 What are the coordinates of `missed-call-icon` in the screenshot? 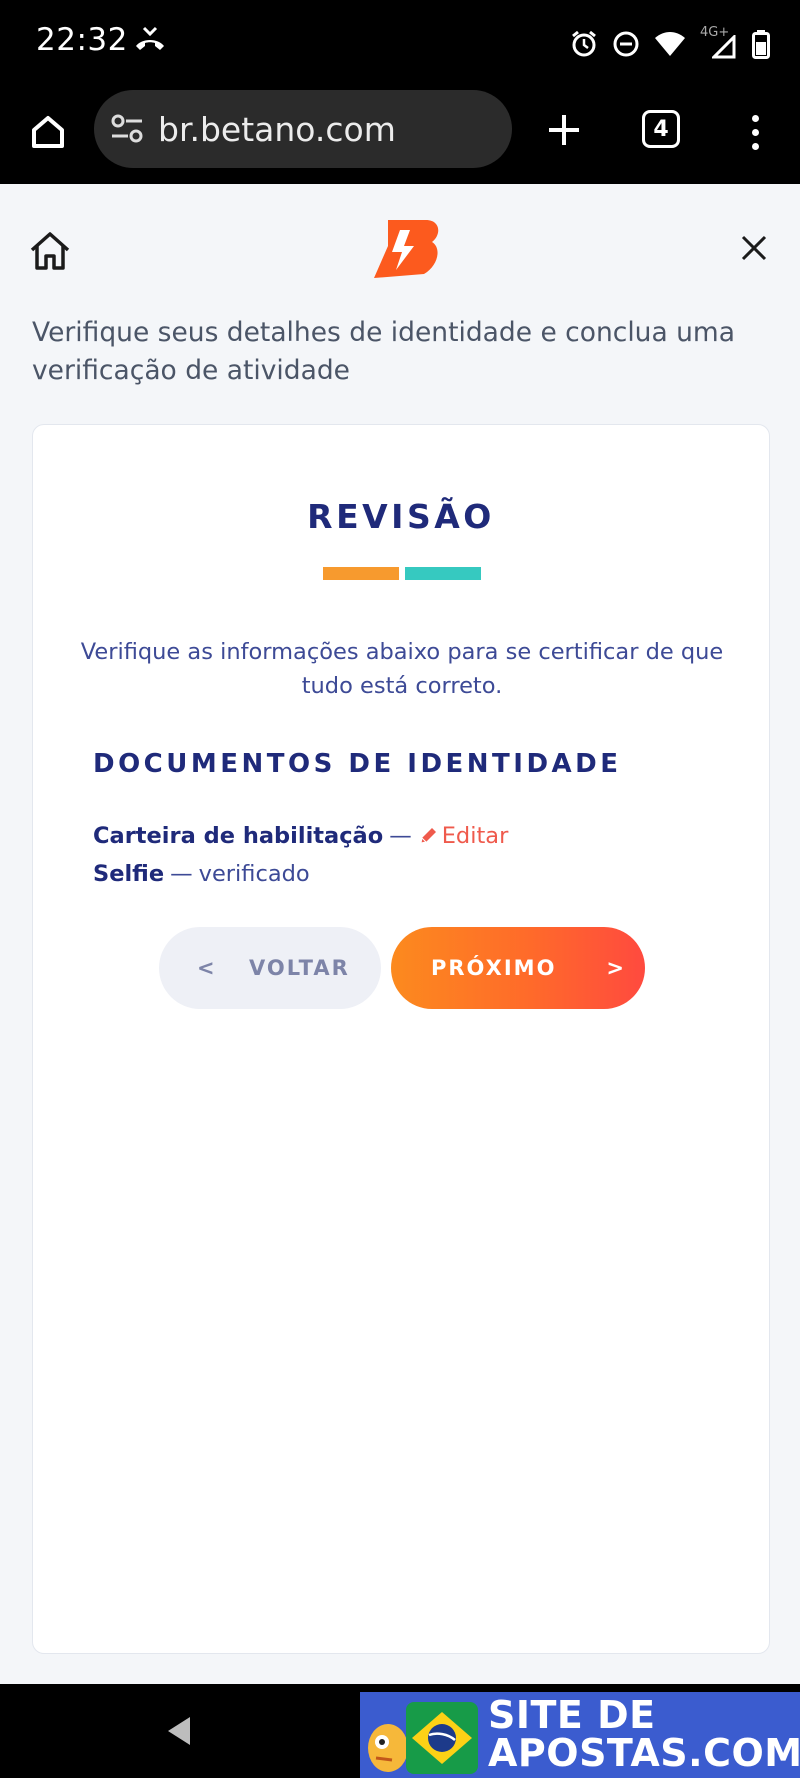 It's located at (150, 38).